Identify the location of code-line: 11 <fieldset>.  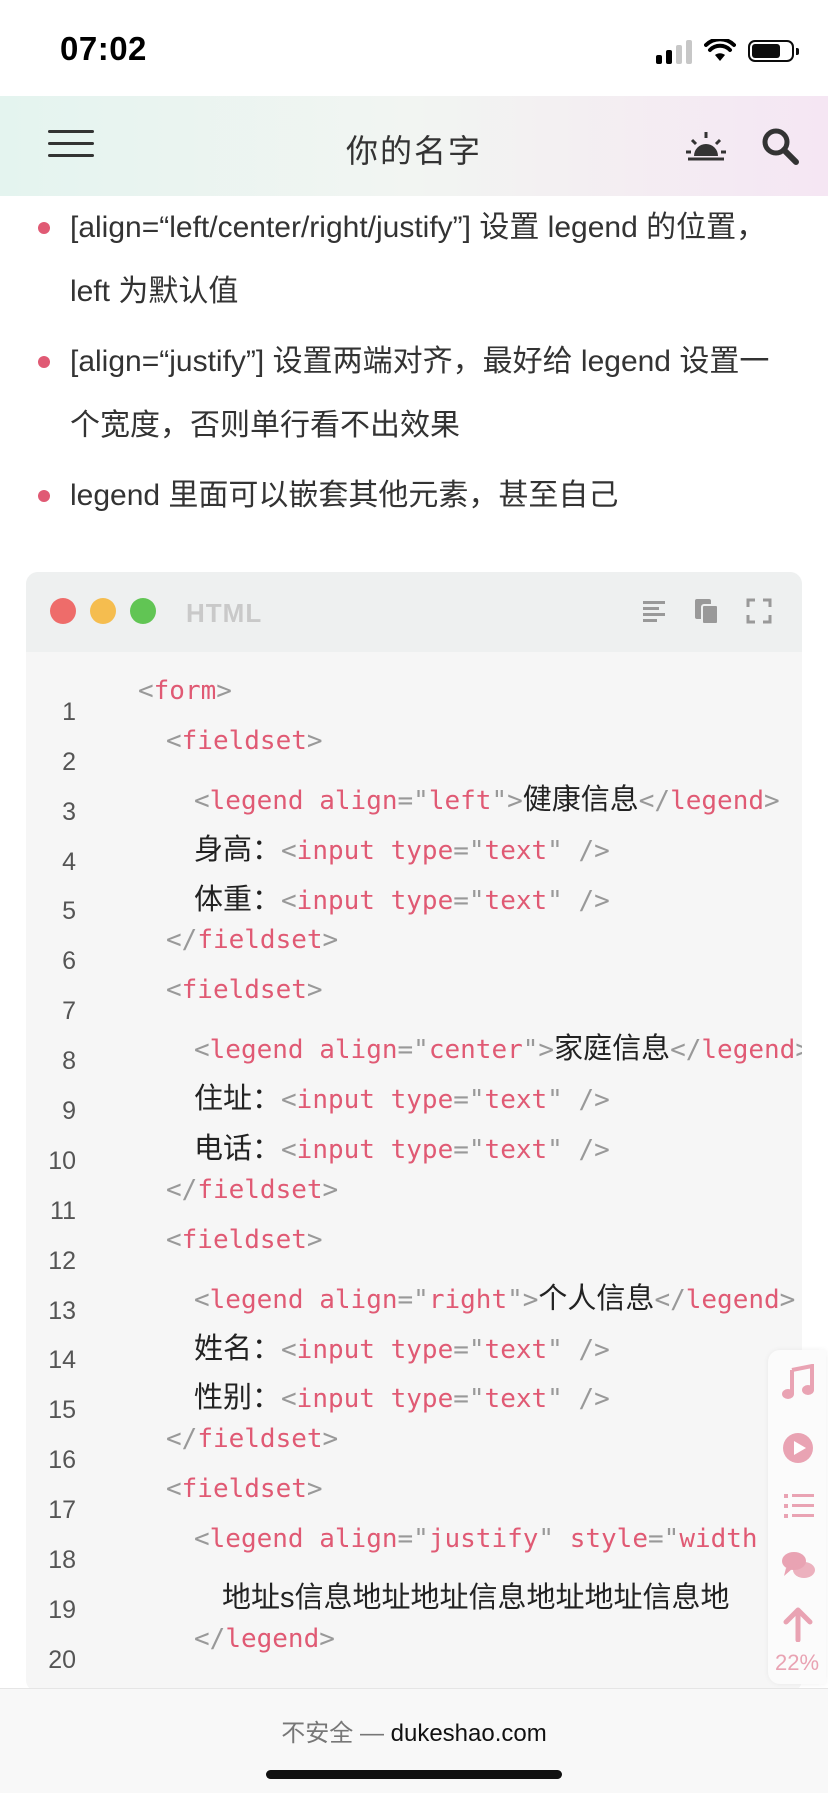
(414, 1233).